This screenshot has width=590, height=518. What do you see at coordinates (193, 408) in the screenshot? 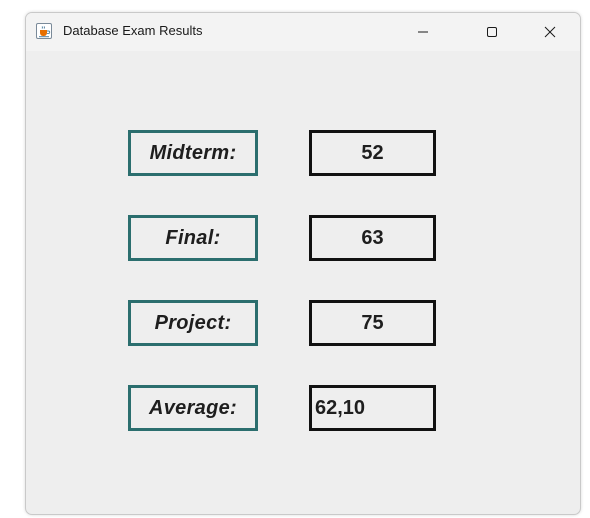
I see `average-label: Average:` at bounding box center [193, 408].